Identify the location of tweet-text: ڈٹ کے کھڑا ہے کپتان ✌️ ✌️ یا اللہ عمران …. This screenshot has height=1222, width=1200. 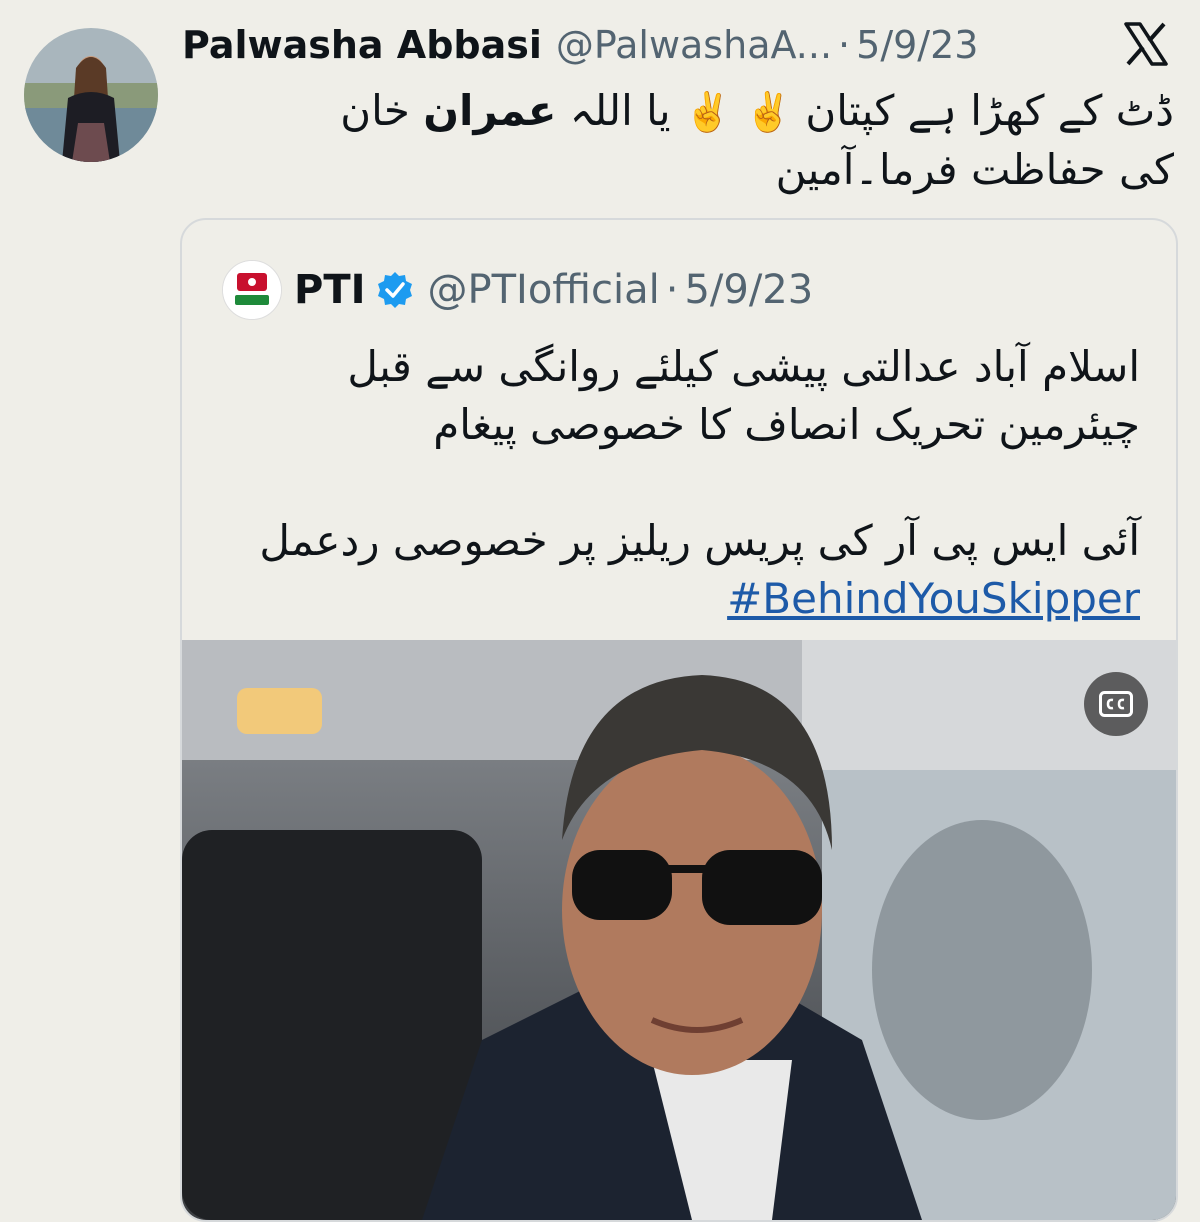
(734, 140).